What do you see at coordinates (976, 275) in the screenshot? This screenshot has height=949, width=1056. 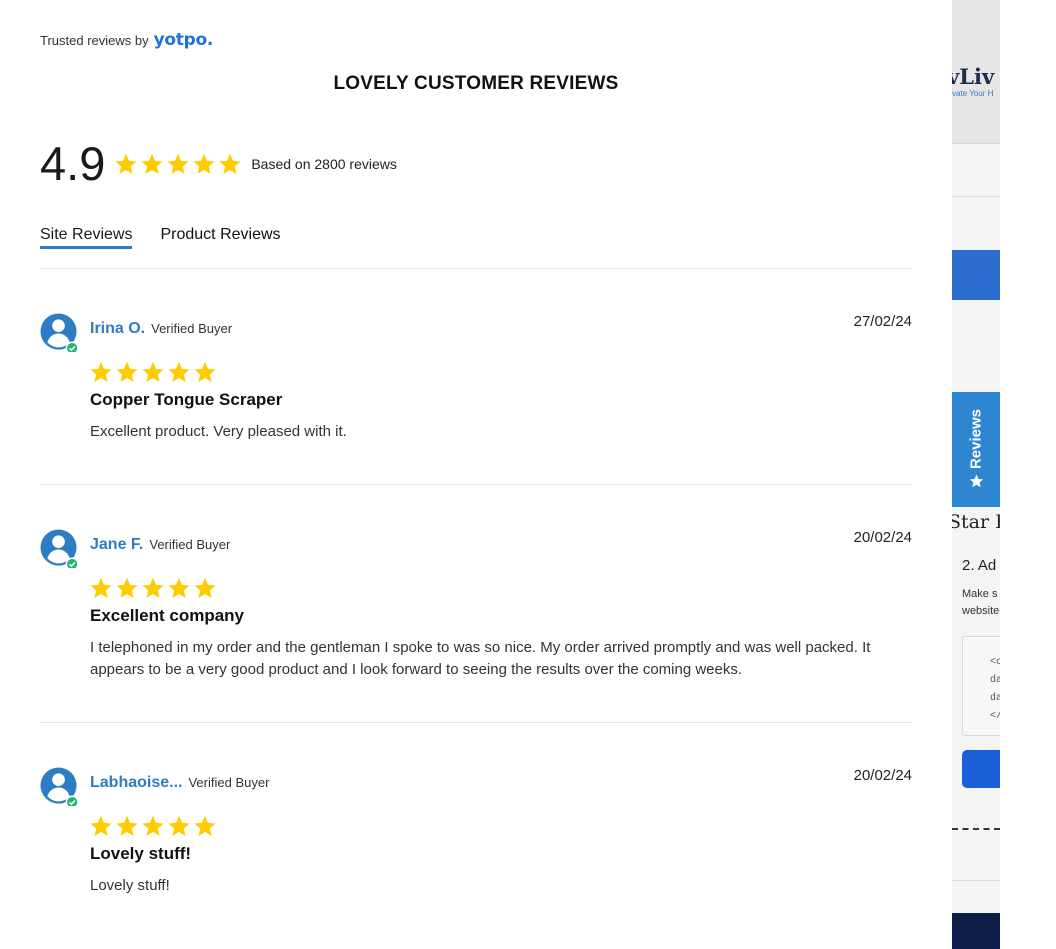 I see `background-blue-bar` at bounding box center [976, 275].